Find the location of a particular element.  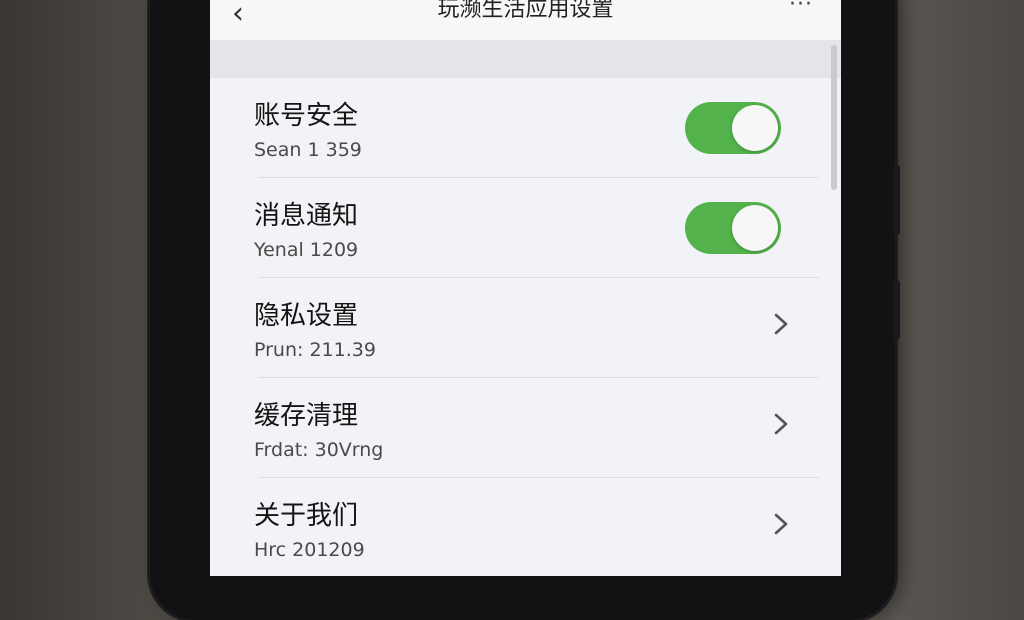

settings-row-account-security: 账号安全 Sean 1 359 is located at coordinates (535, 128).